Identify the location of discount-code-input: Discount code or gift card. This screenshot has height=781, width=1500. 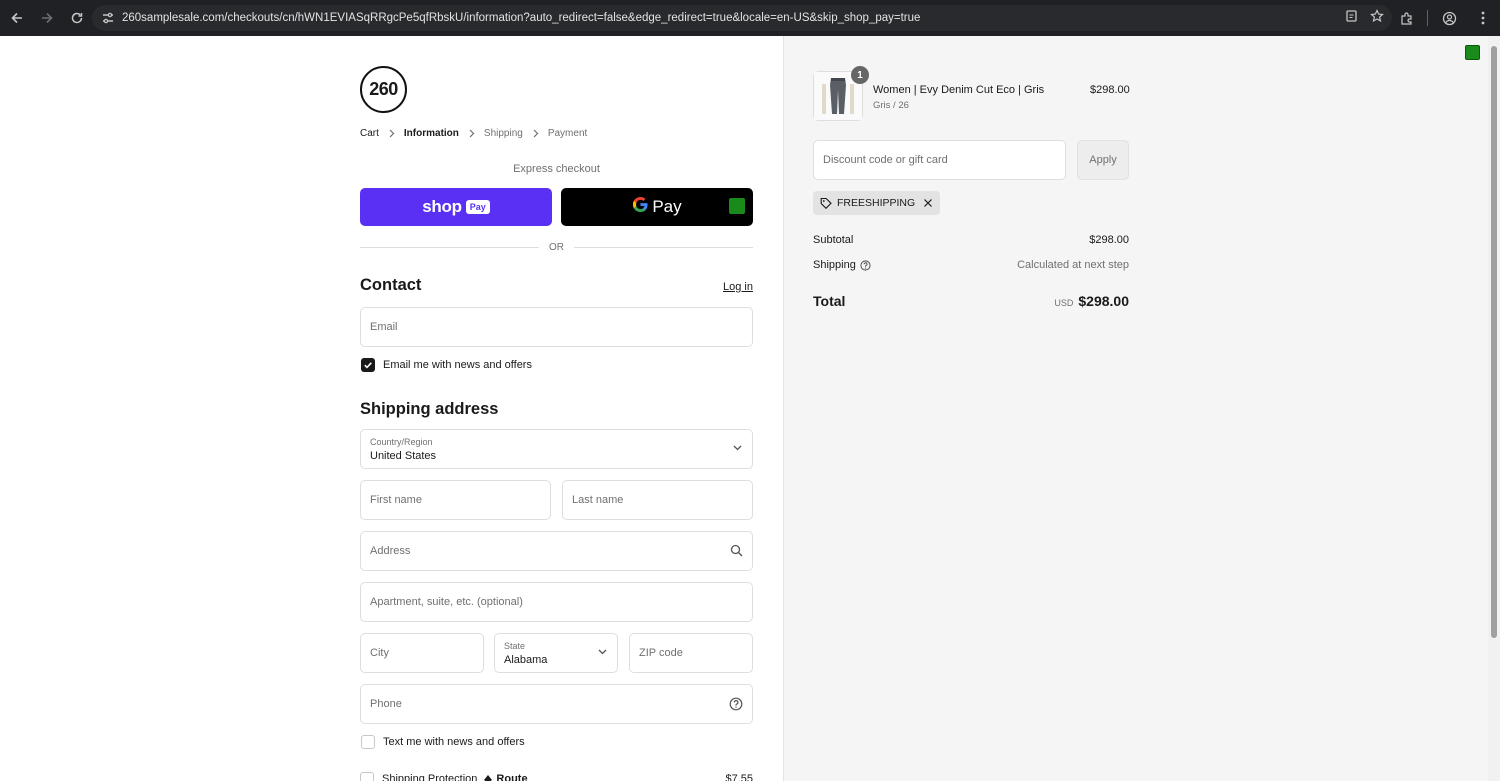
(939, 160).